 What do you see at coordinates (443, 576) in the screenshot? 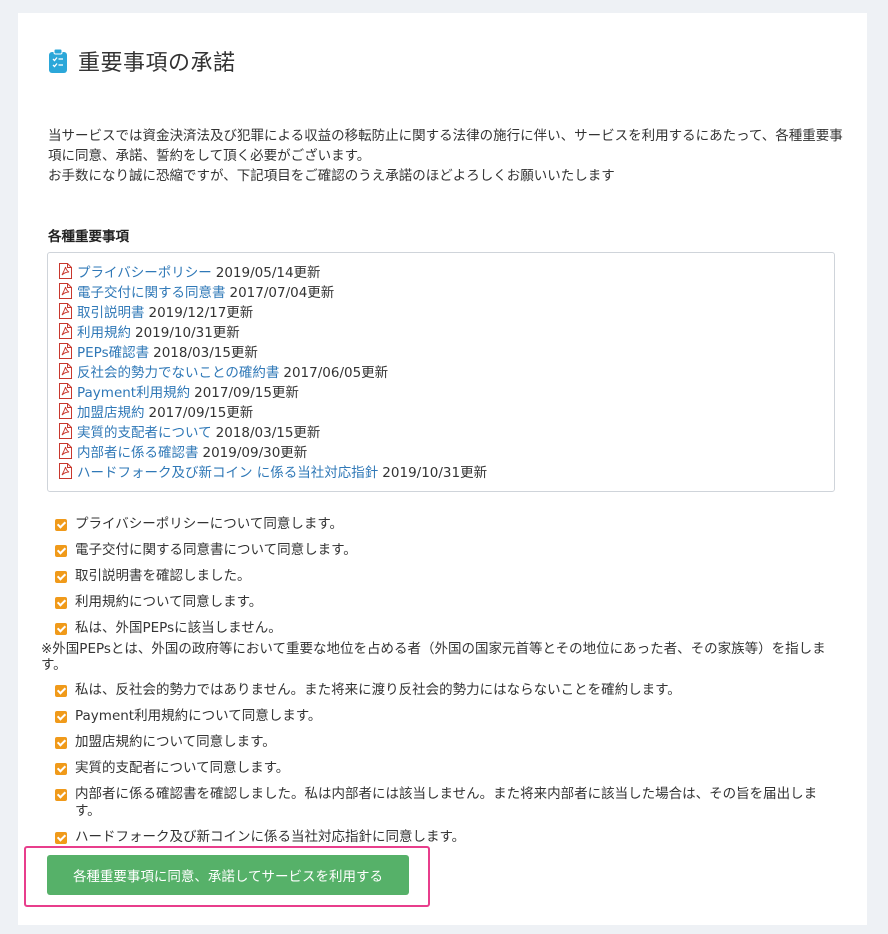
I see `agreement-item: 取引説明書を確認しました。` at bounding box center [443, 576].